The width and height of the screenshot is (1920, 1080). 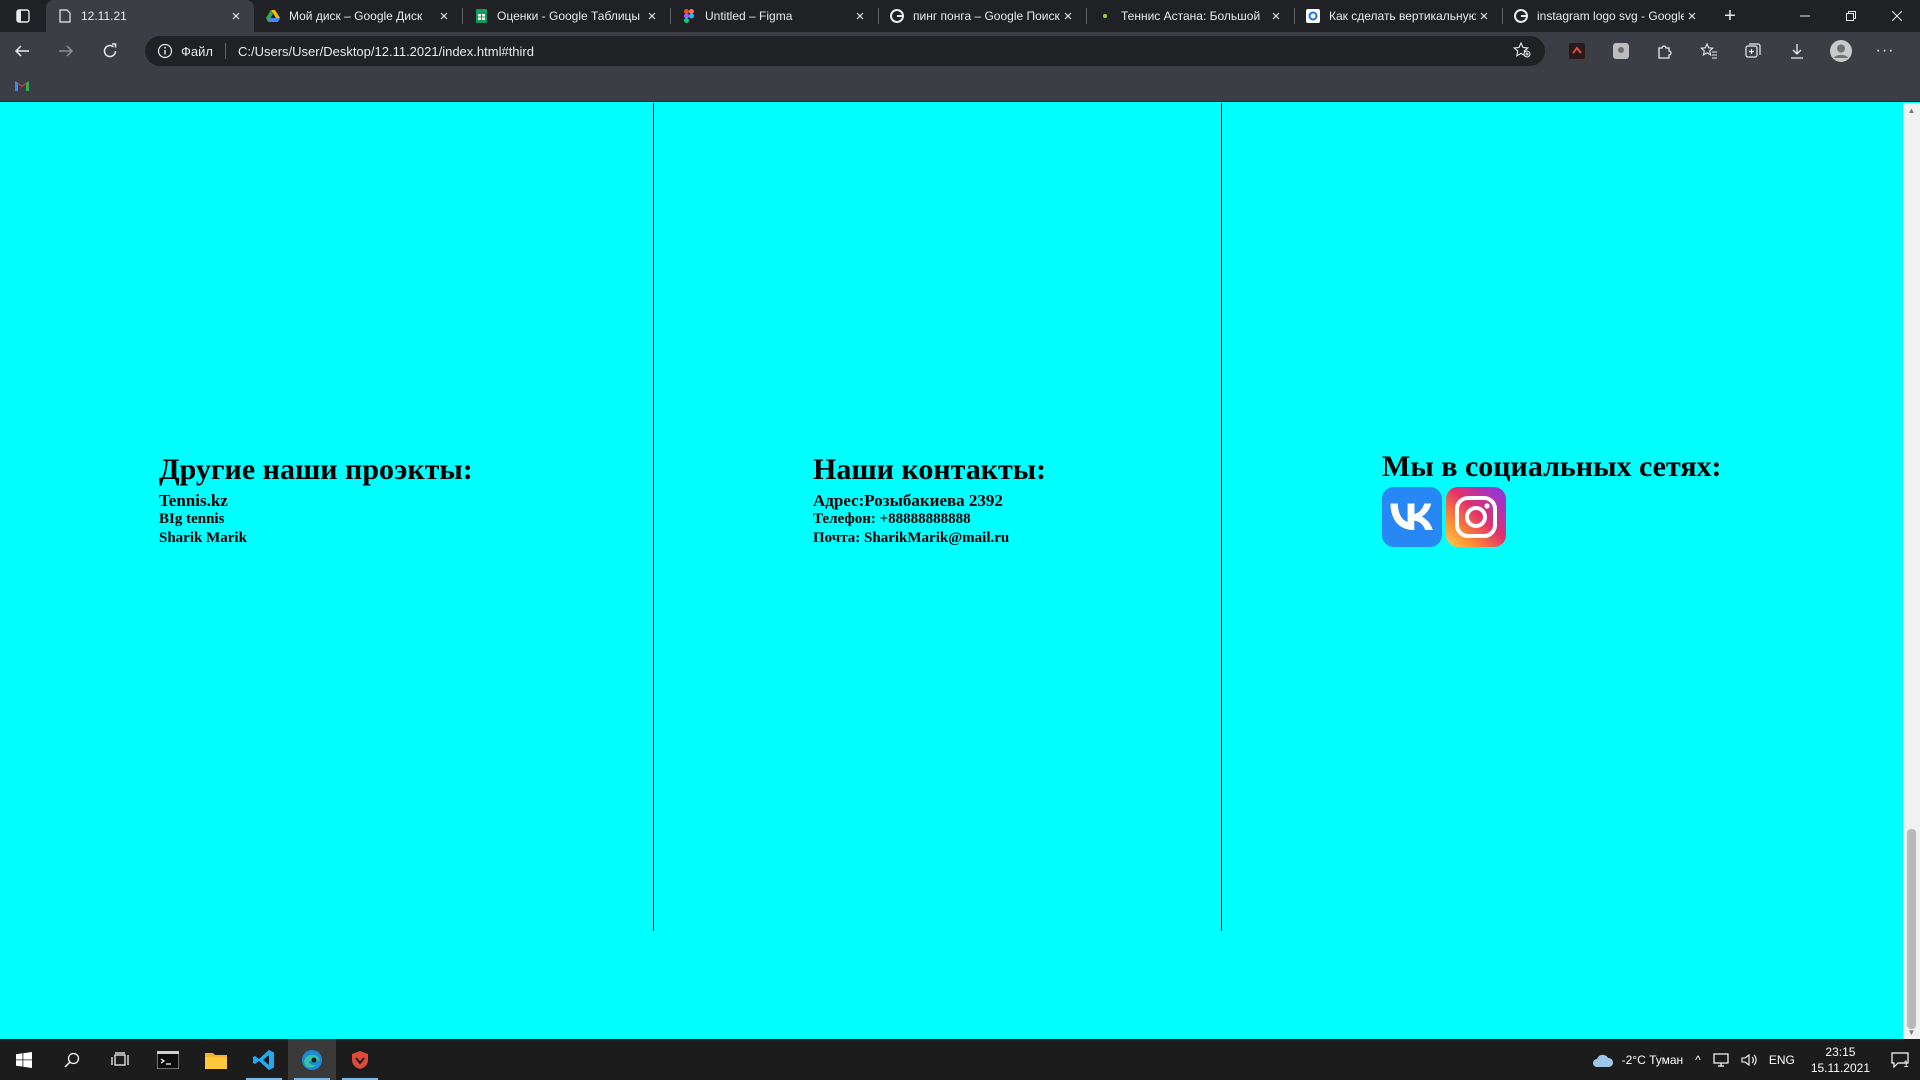 I want to click on task-view-button, so click(x=120, y=1059).